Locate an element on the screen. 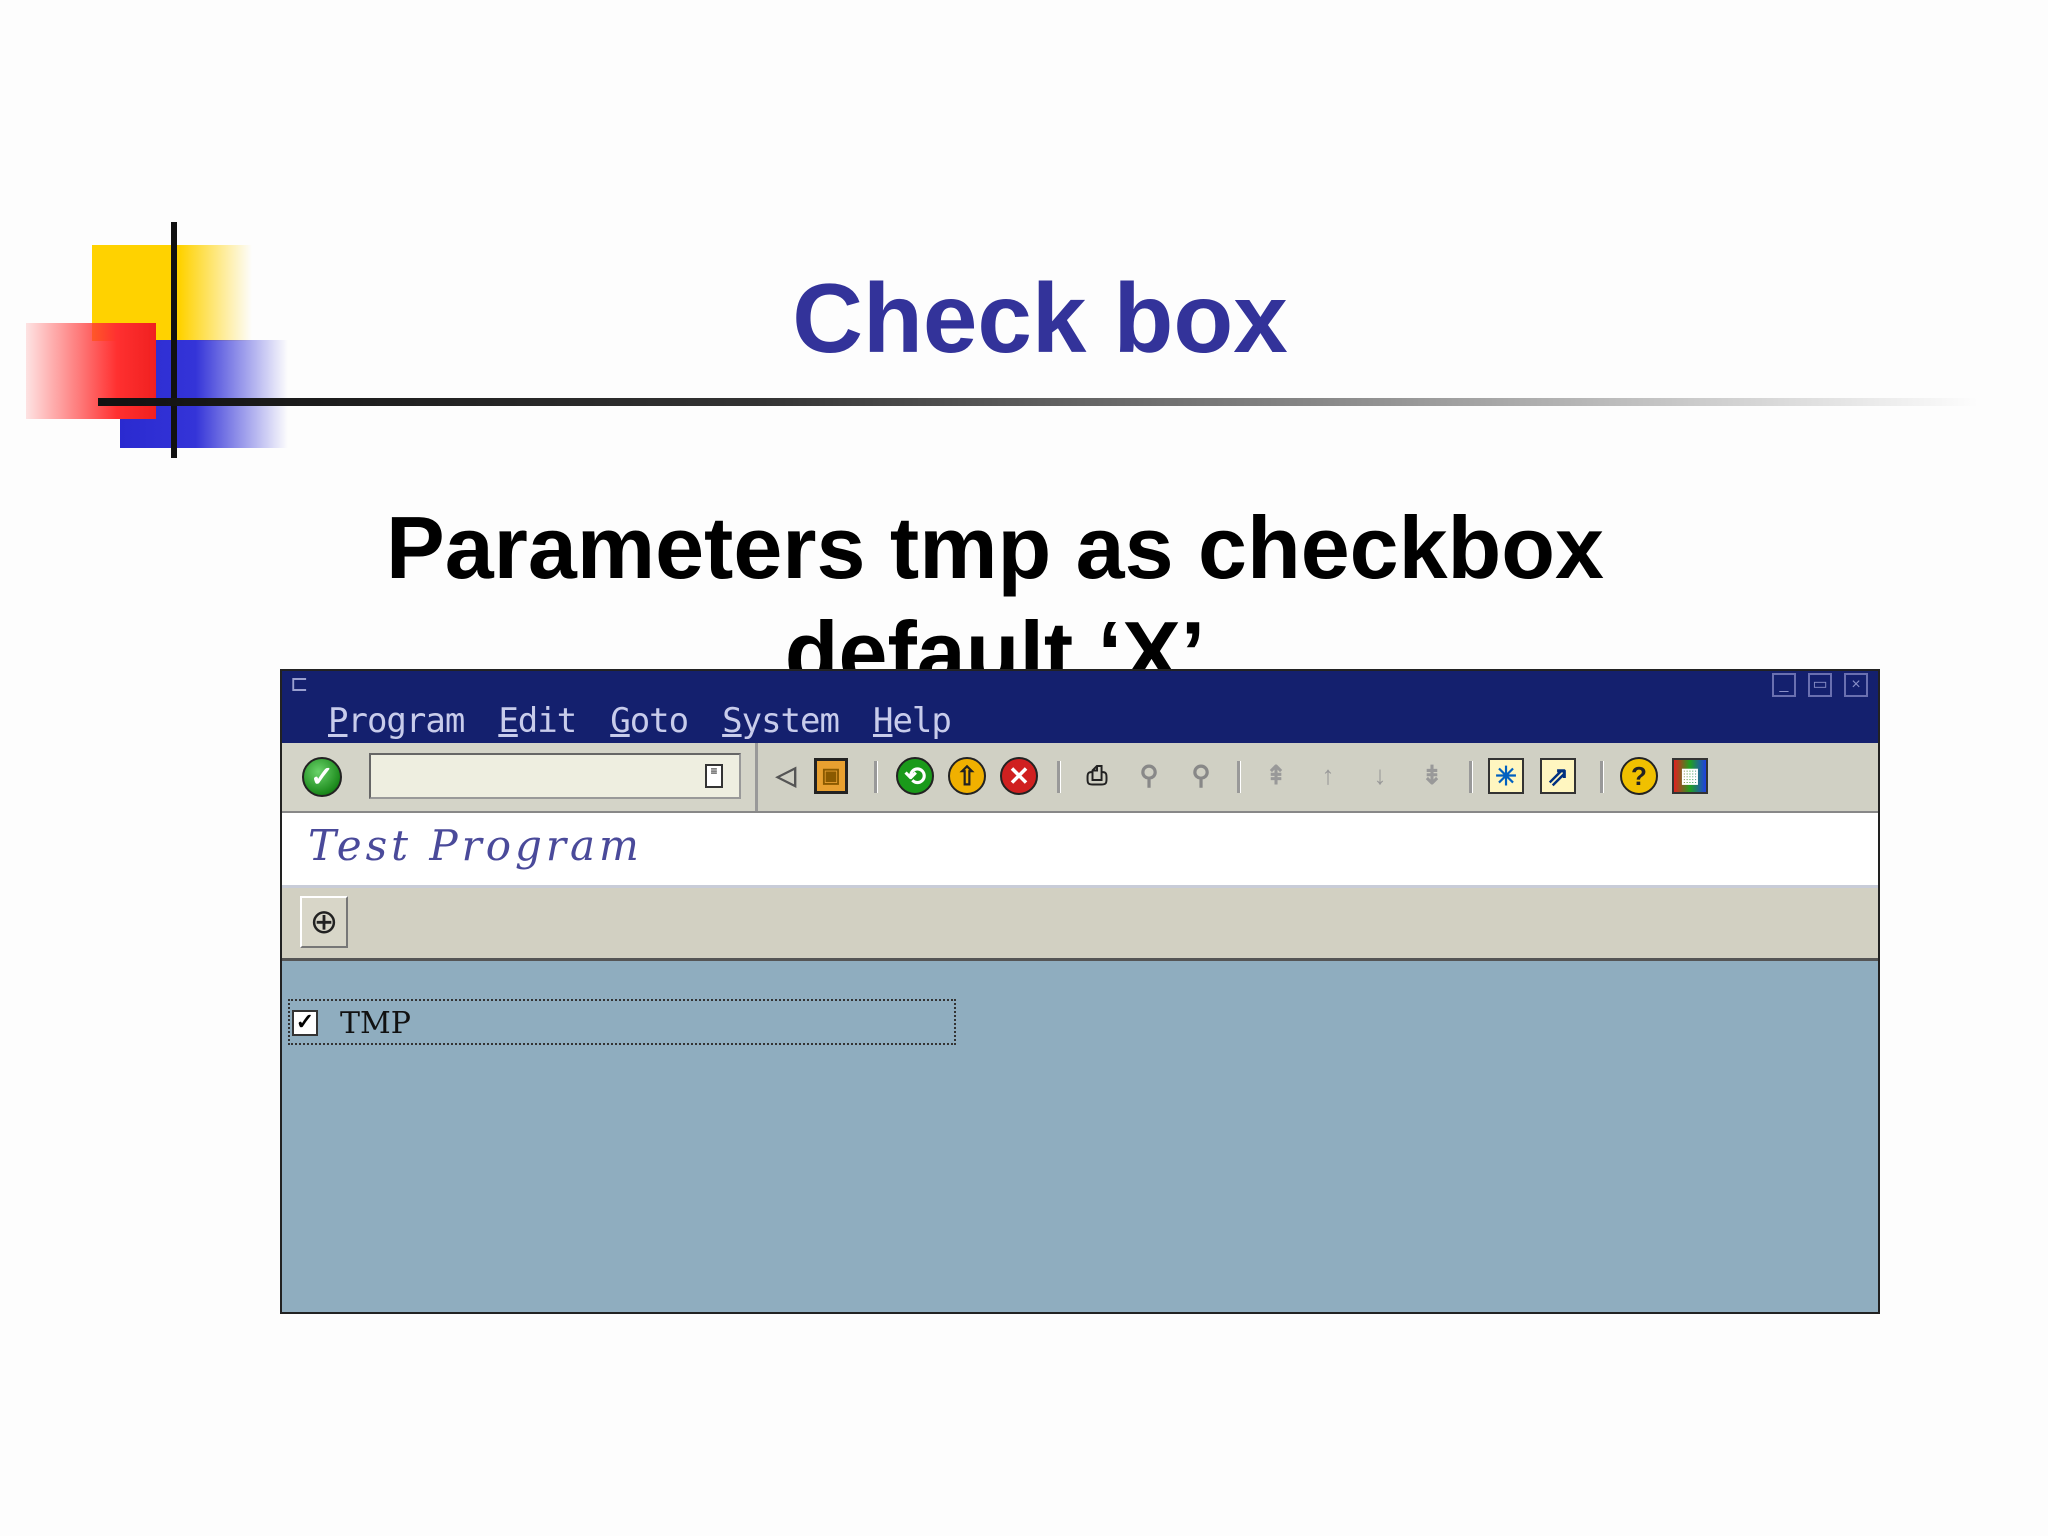 The image size is (2048, 1536). help-icon: ? is located at coordinates (1639, 776).